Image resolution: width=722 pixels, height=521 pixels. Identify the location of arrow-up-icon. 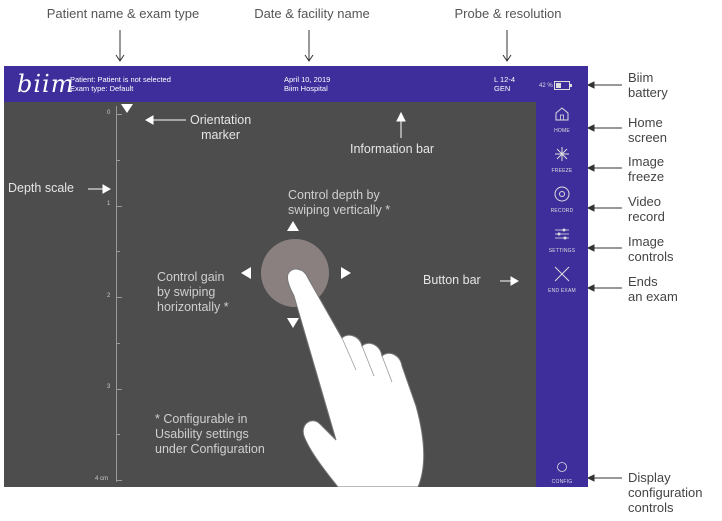
(293, 226).